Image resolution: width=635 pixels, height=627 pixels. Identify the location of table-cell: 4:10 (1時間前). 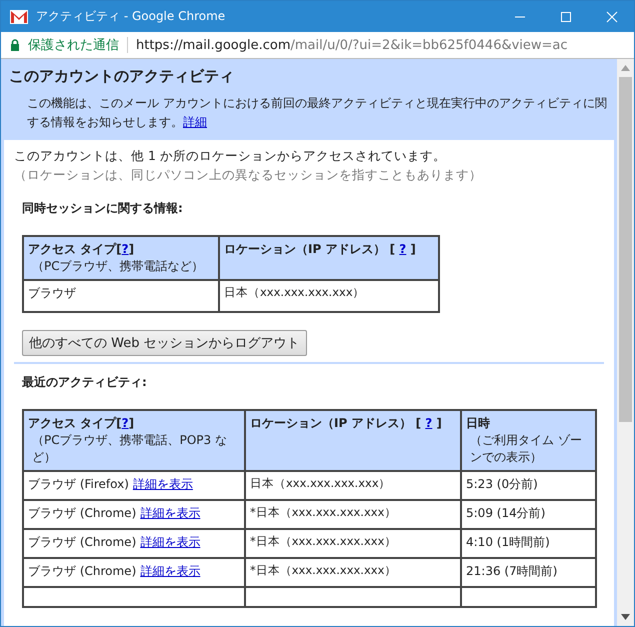
(528, 543).